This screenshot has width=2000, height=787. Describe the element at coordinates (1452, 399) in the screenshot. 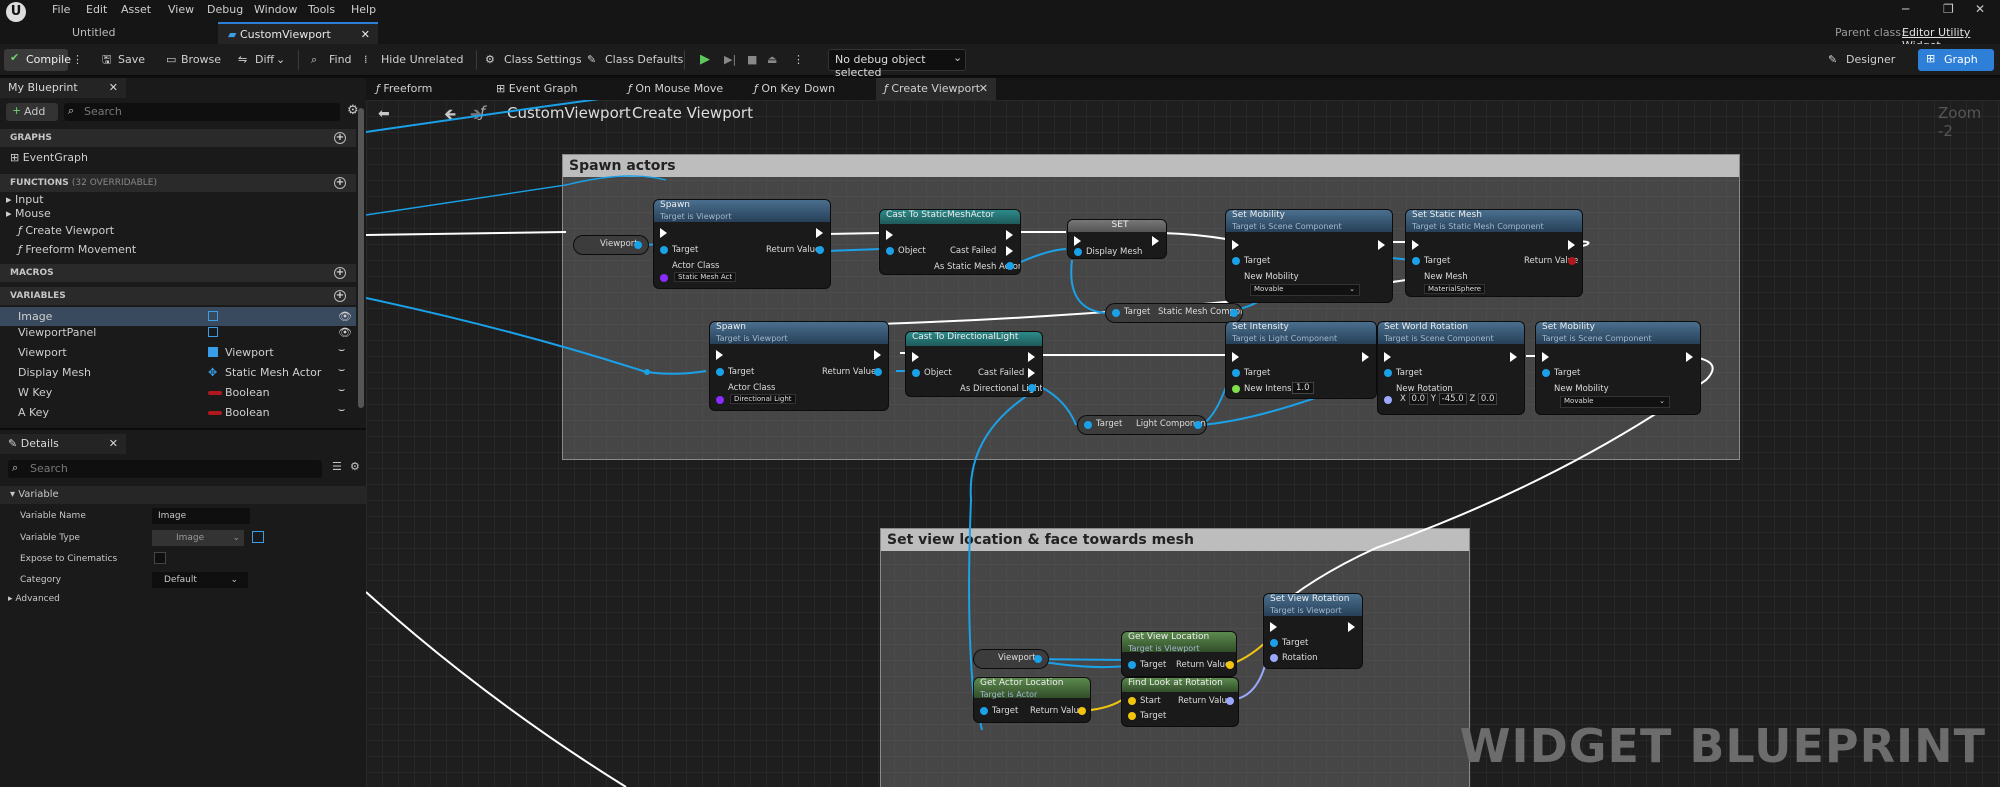

I see `rotation-y-input: -45.0` at that location.